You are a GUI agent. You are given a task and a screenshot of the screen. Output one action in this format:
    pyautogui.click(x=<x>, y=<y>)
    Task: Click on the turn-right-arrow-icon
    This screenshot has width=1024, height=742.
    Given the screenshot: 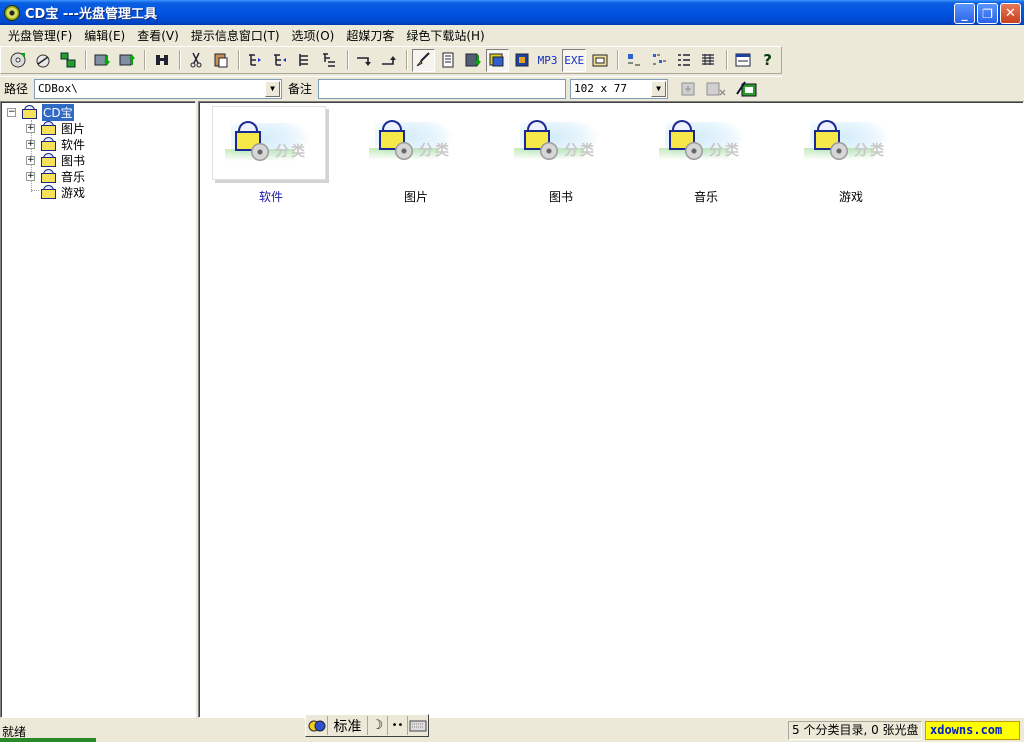 What is the action you would take?
    pyautogui.click(x=364, y=61)
    